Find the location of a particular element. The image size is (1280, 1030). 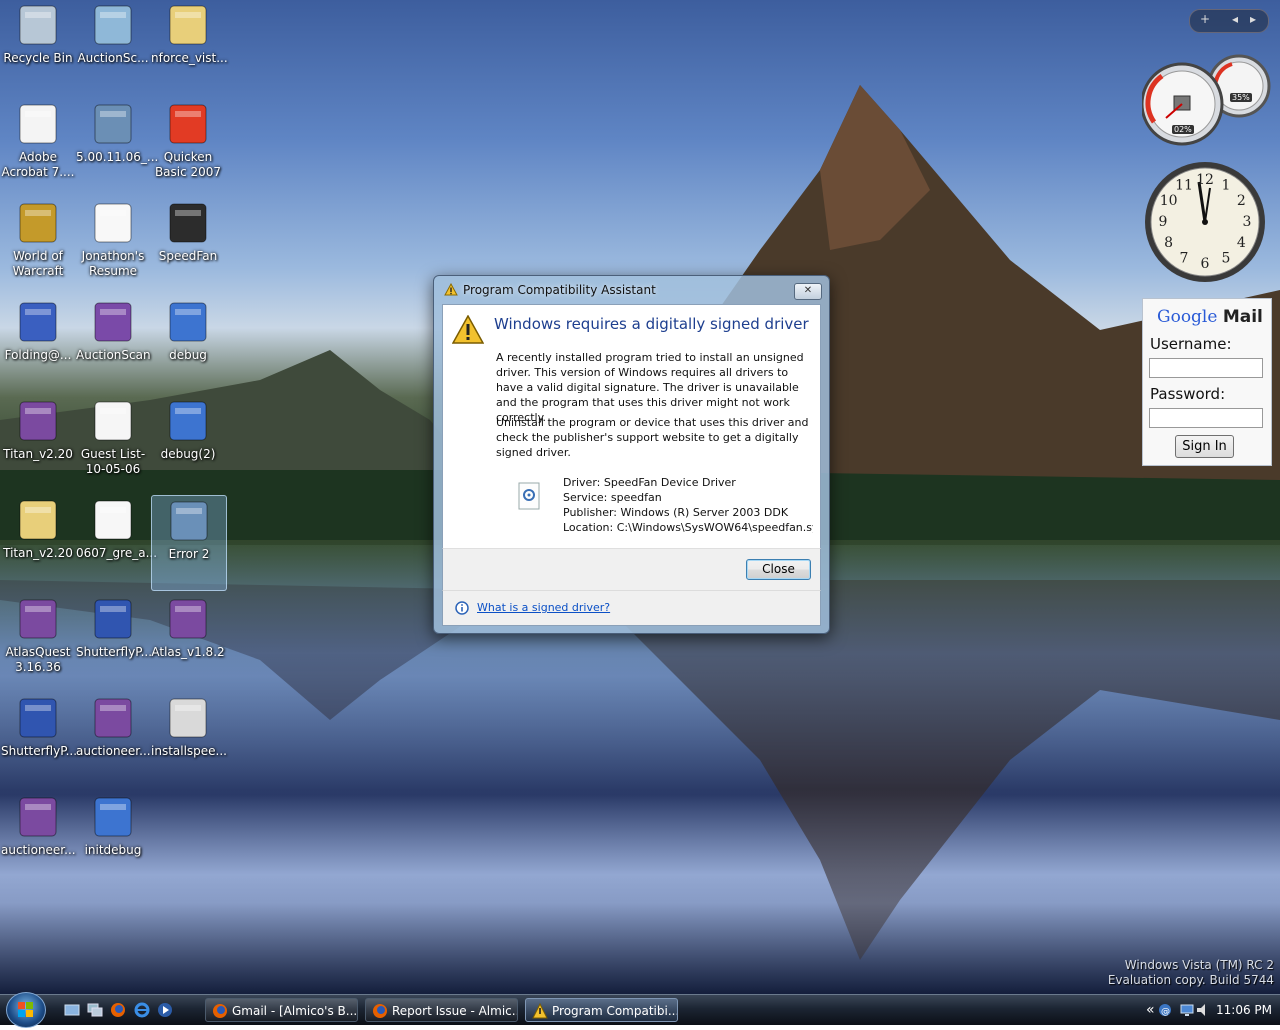

close-icon: ✕ is located at coordinates (808, 290).